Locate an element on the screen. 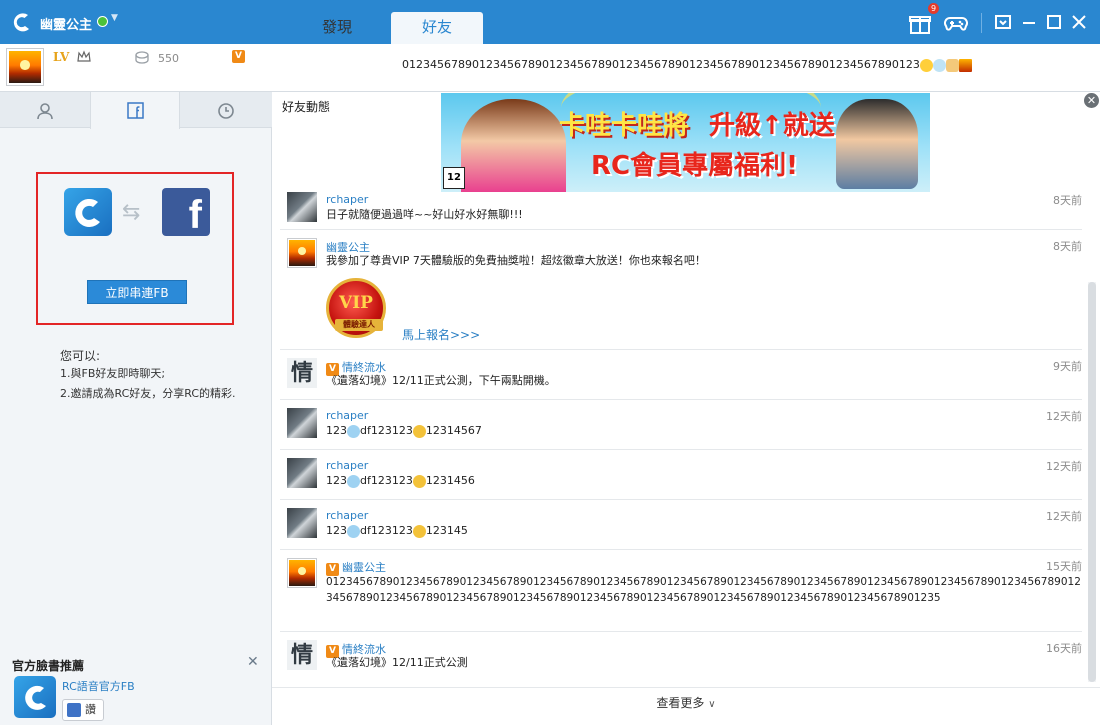 The image size is (1100, 725). banner-character-illustration is located at coordinates (877, 144).